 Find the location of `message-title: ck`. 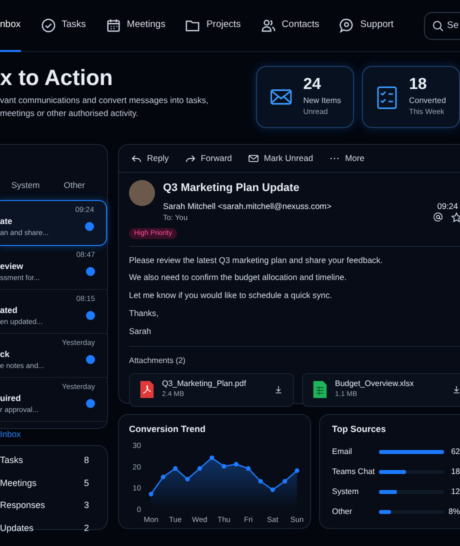

message-title: ck is located at coordinates (5, 354).